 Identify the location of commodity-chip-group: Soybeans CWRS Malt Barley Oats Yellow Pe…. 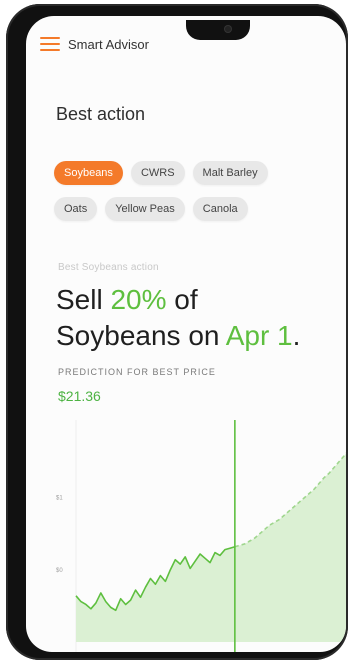
(189, 197).